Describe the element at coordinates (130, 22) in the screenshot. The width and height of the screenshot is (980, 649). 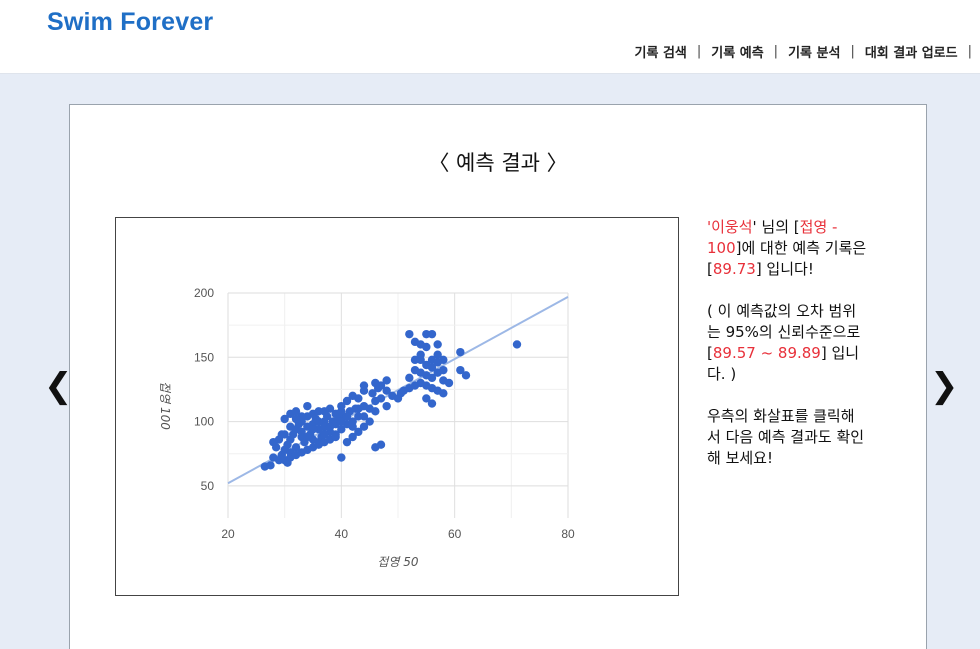
I see `logo: Swim Forever` at that location.